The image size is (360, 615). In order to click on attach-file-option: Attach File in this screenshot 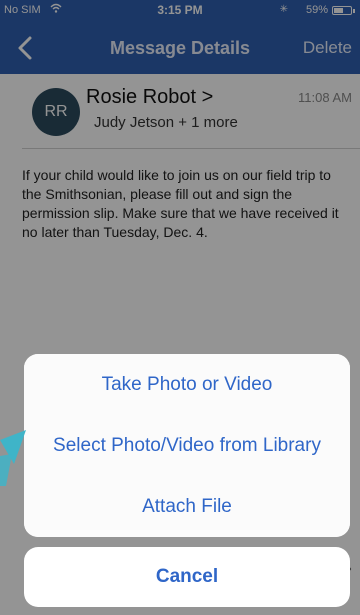, I will do `click(187, 506)`.